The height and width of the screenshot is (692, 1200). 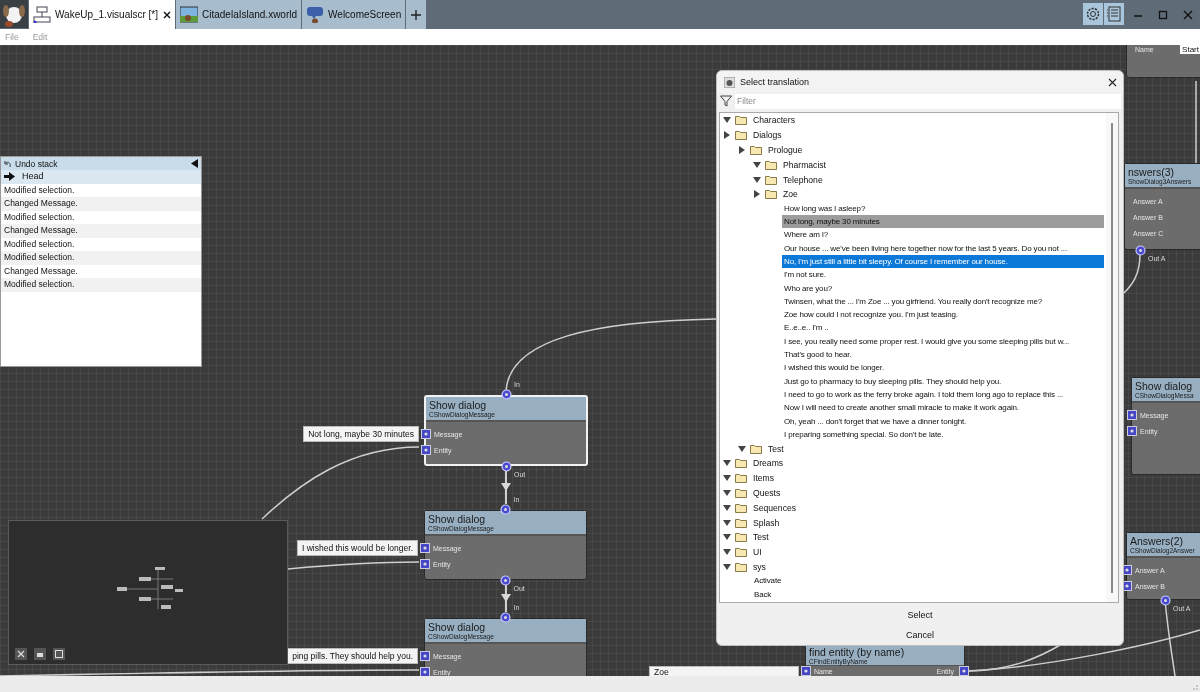 I want to click on folder-label: Telephone, so click(x=803, y=179).